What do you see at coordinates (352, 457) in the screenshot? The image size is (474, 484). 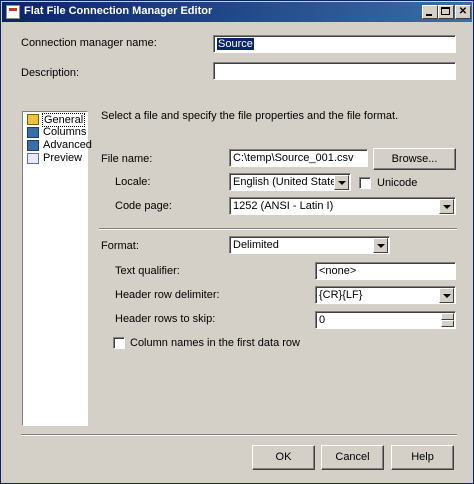 I see `cancel-button: Cancel` at bounding box center [352, 457].